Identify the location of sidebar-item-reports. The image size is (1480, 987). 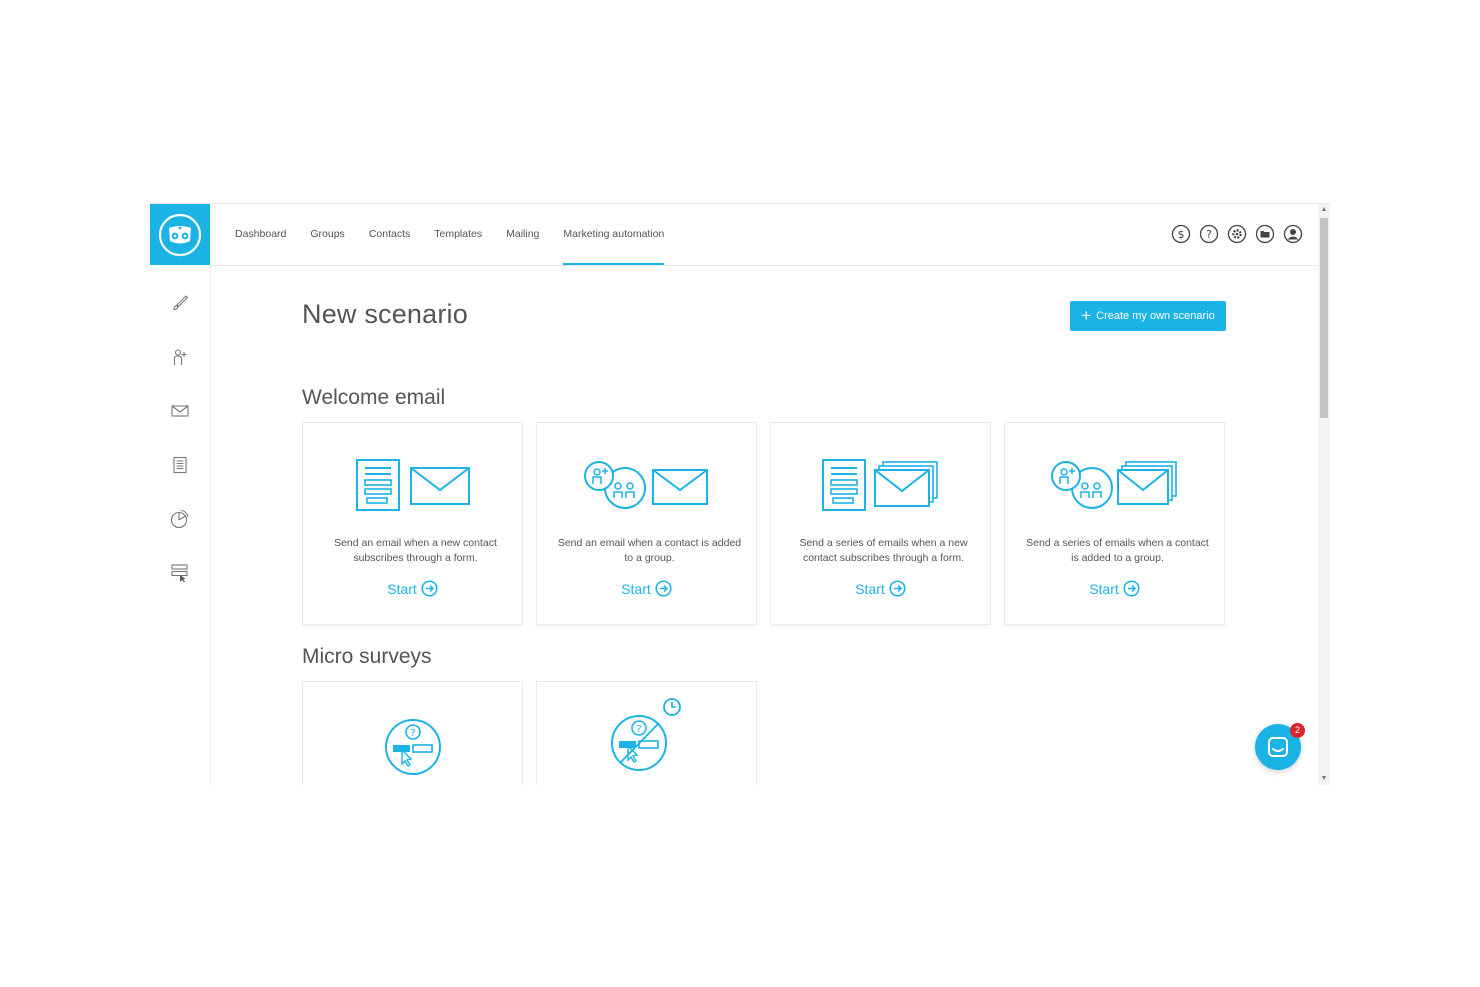
(180, 519).